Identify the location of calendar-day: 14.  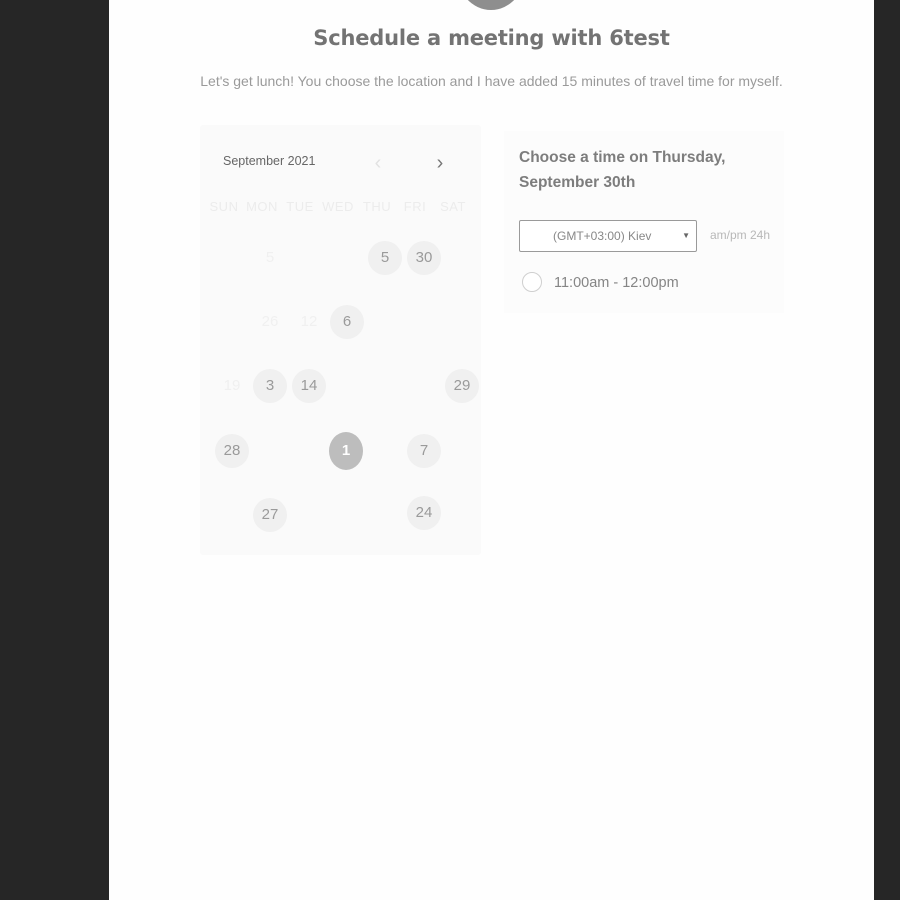
(309, 386).